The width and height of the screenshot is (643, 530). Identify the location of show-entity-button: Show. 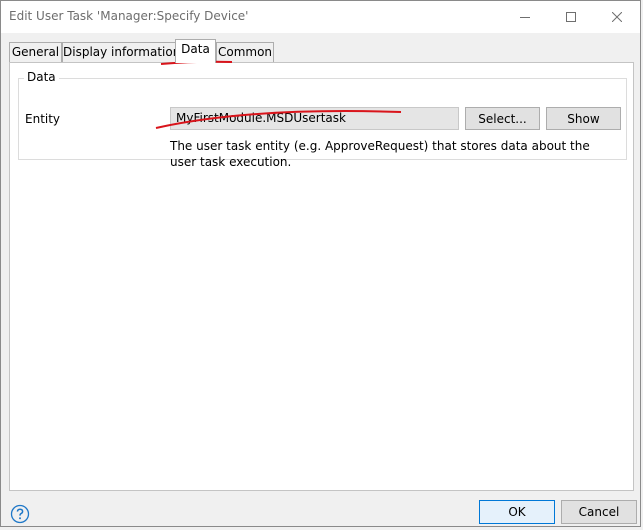
(583, 118).